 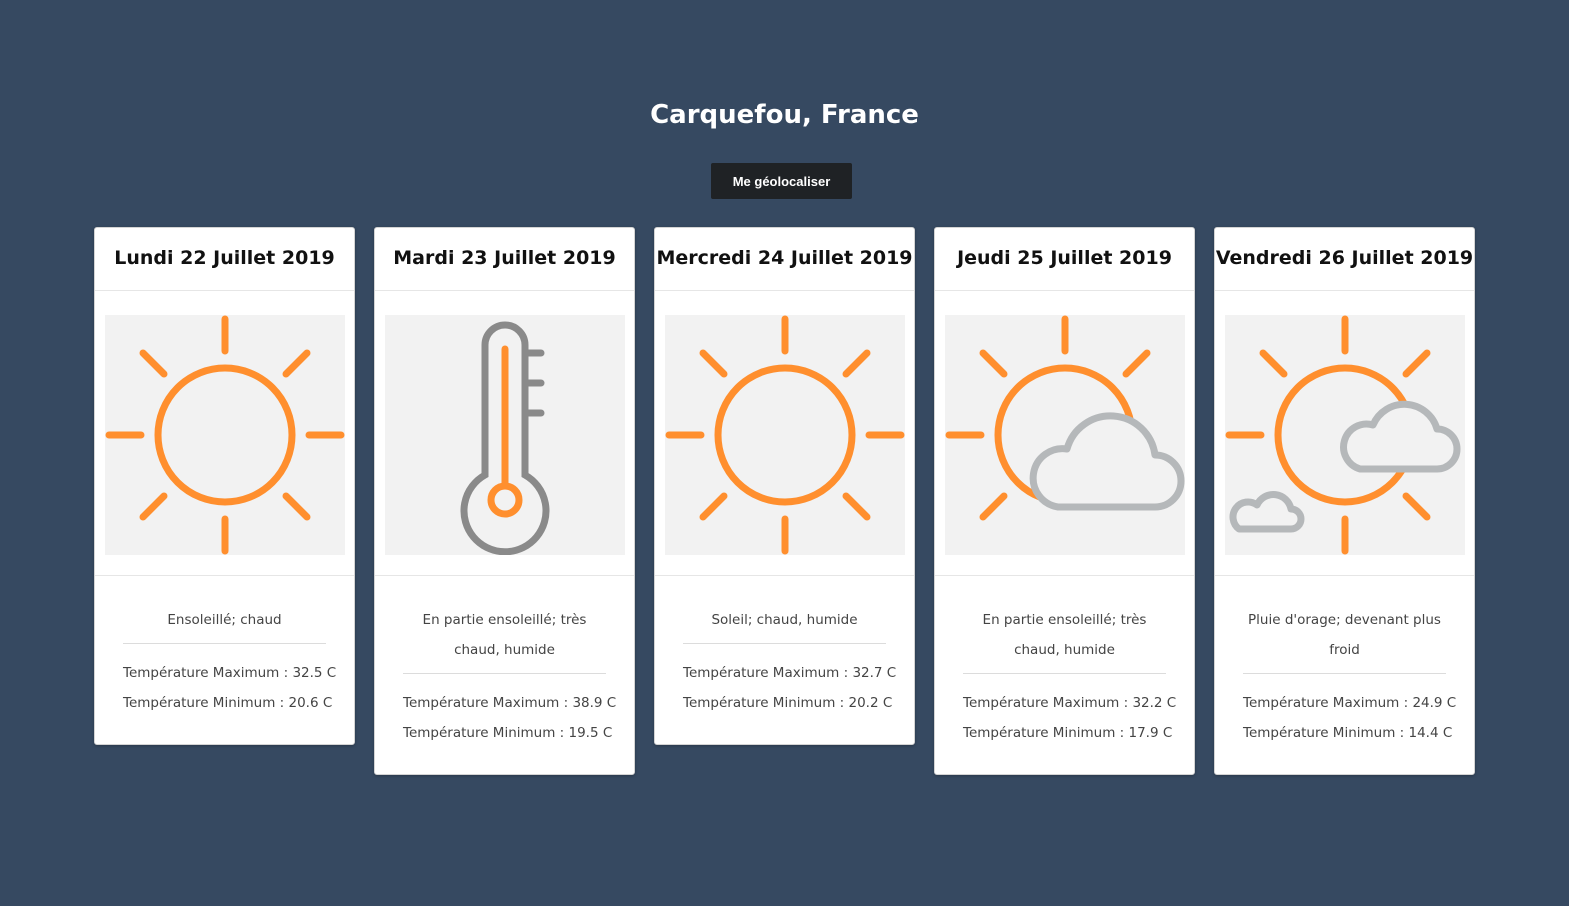 What do you see at coordinates (224, 624) in the screenshot?
I see `weather-description: Ensoleillé; chaud` at bounding box center [224, 624].